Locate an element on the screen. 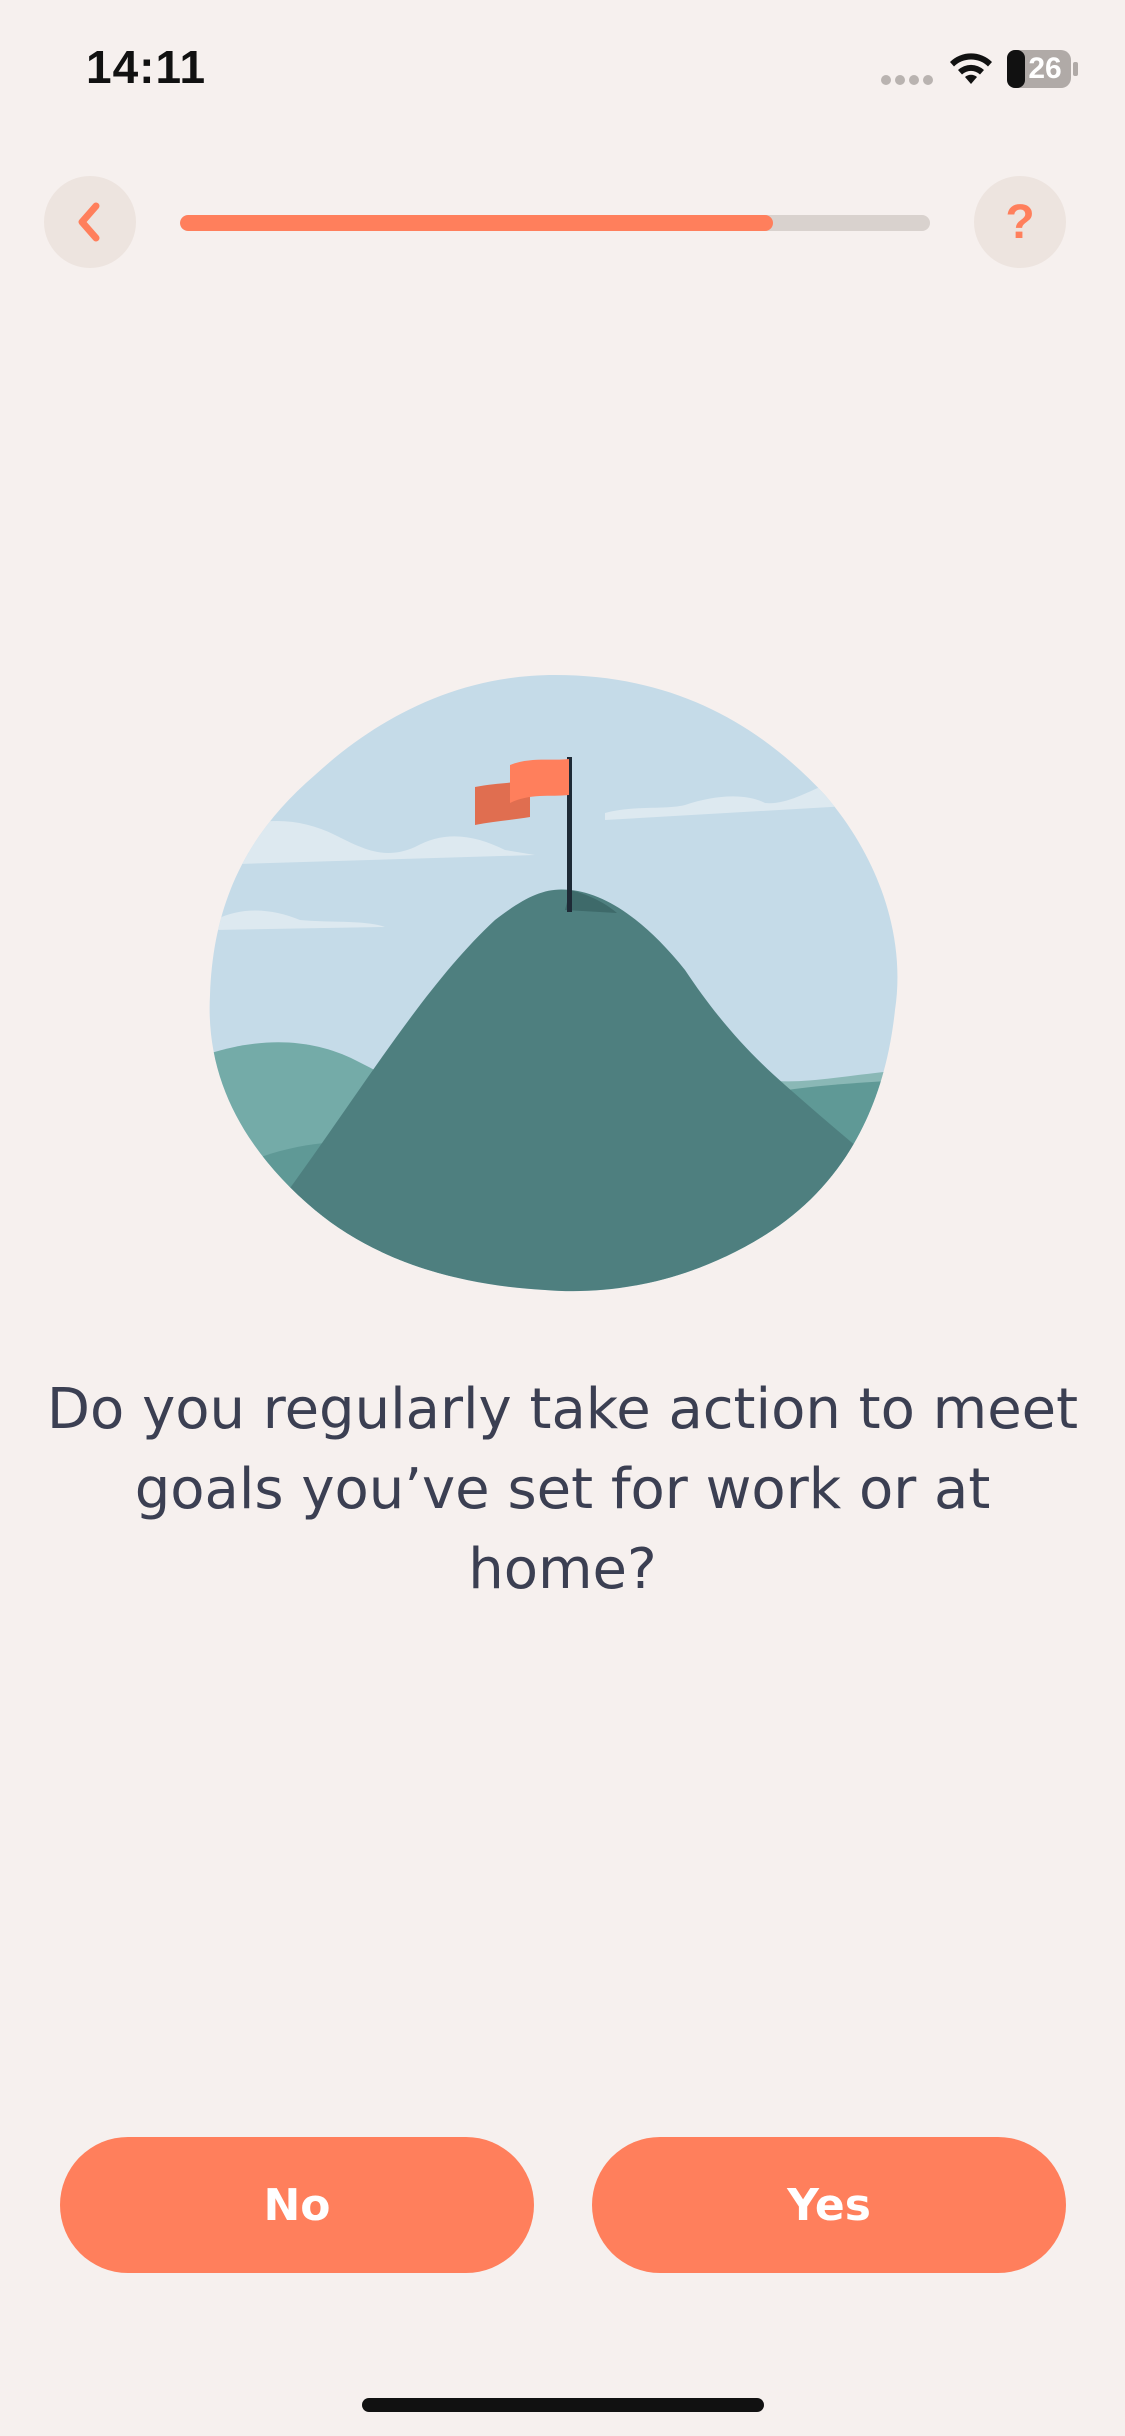 This screenshot has height=2436, width=1125. wifi-icon is located at coordinates (971, 68).